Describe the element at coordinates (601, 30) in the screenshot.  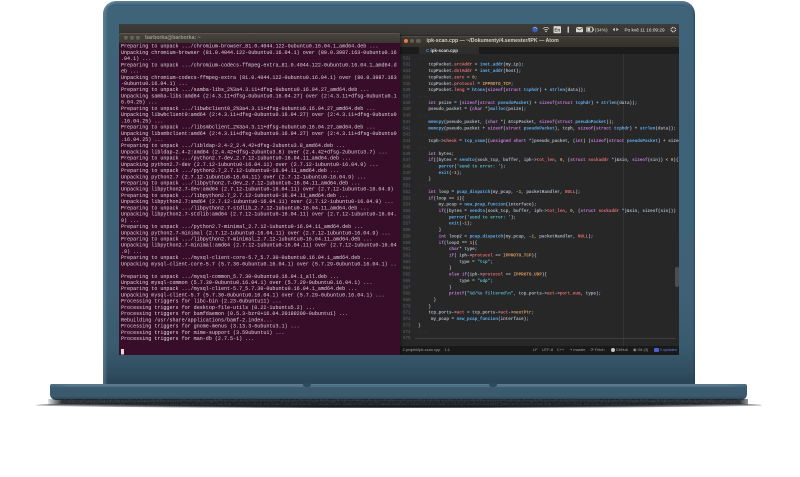
I see `svg-text: (34%)` at that location.